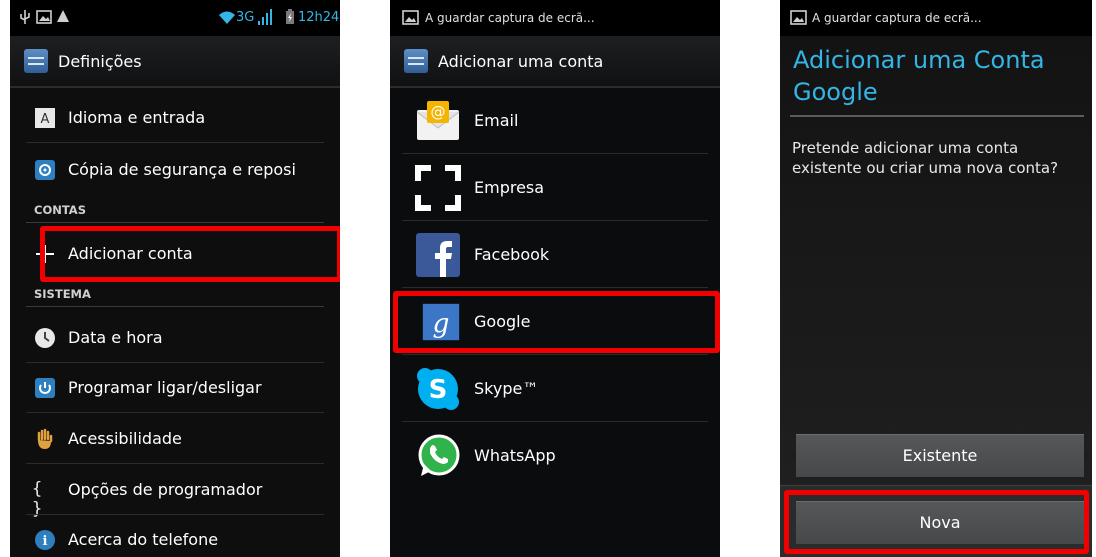  I want to click on wifi-icon, so click(227, 17).